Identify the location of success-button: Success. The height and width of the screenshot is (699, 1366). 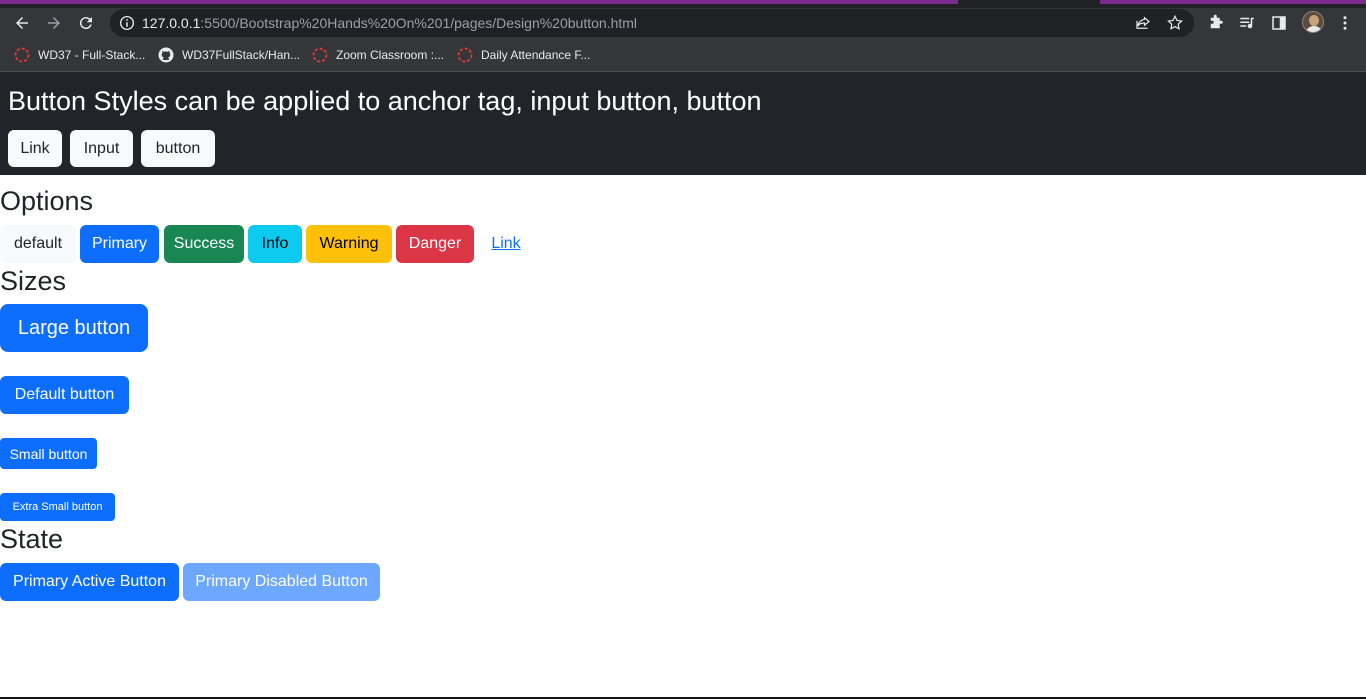
(204, 244).